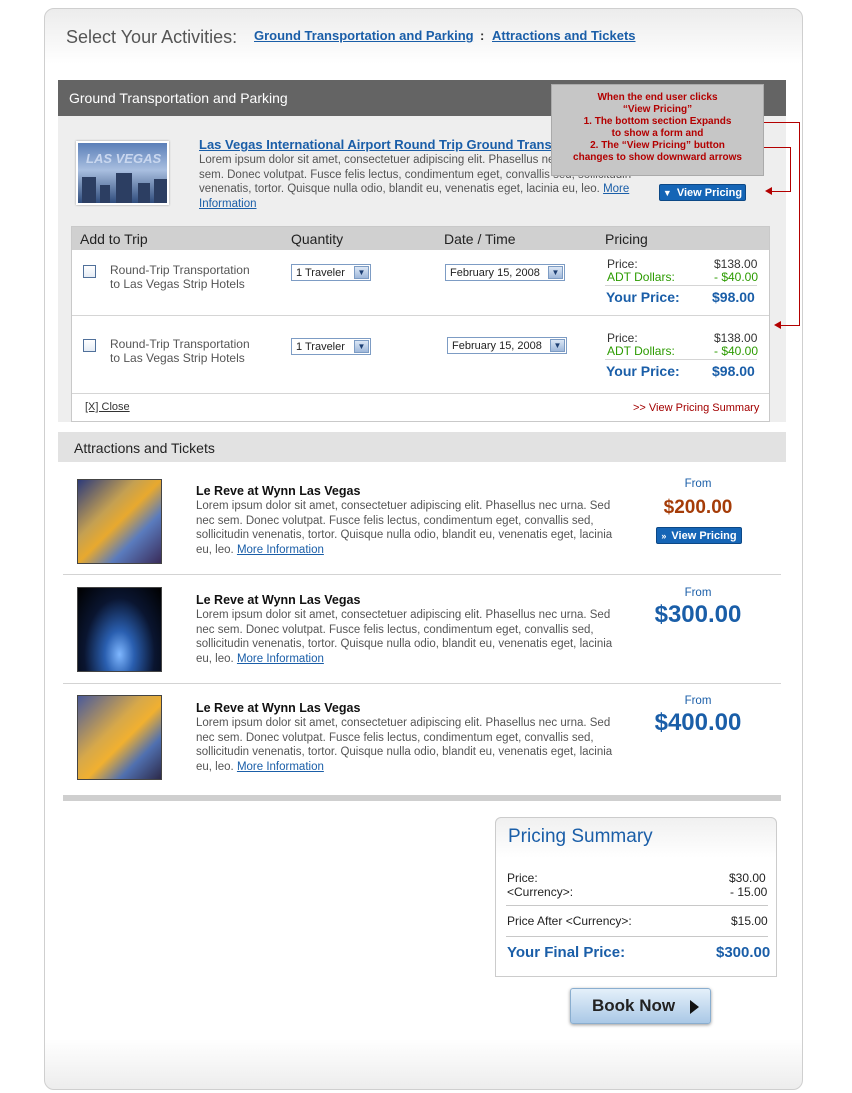 This screenshot has width=852, height=1093. What do you see at coordinates (626, 239) in the screenshot?
I see `col-header-pricing: Pricing` at bounding box center [626, 239].